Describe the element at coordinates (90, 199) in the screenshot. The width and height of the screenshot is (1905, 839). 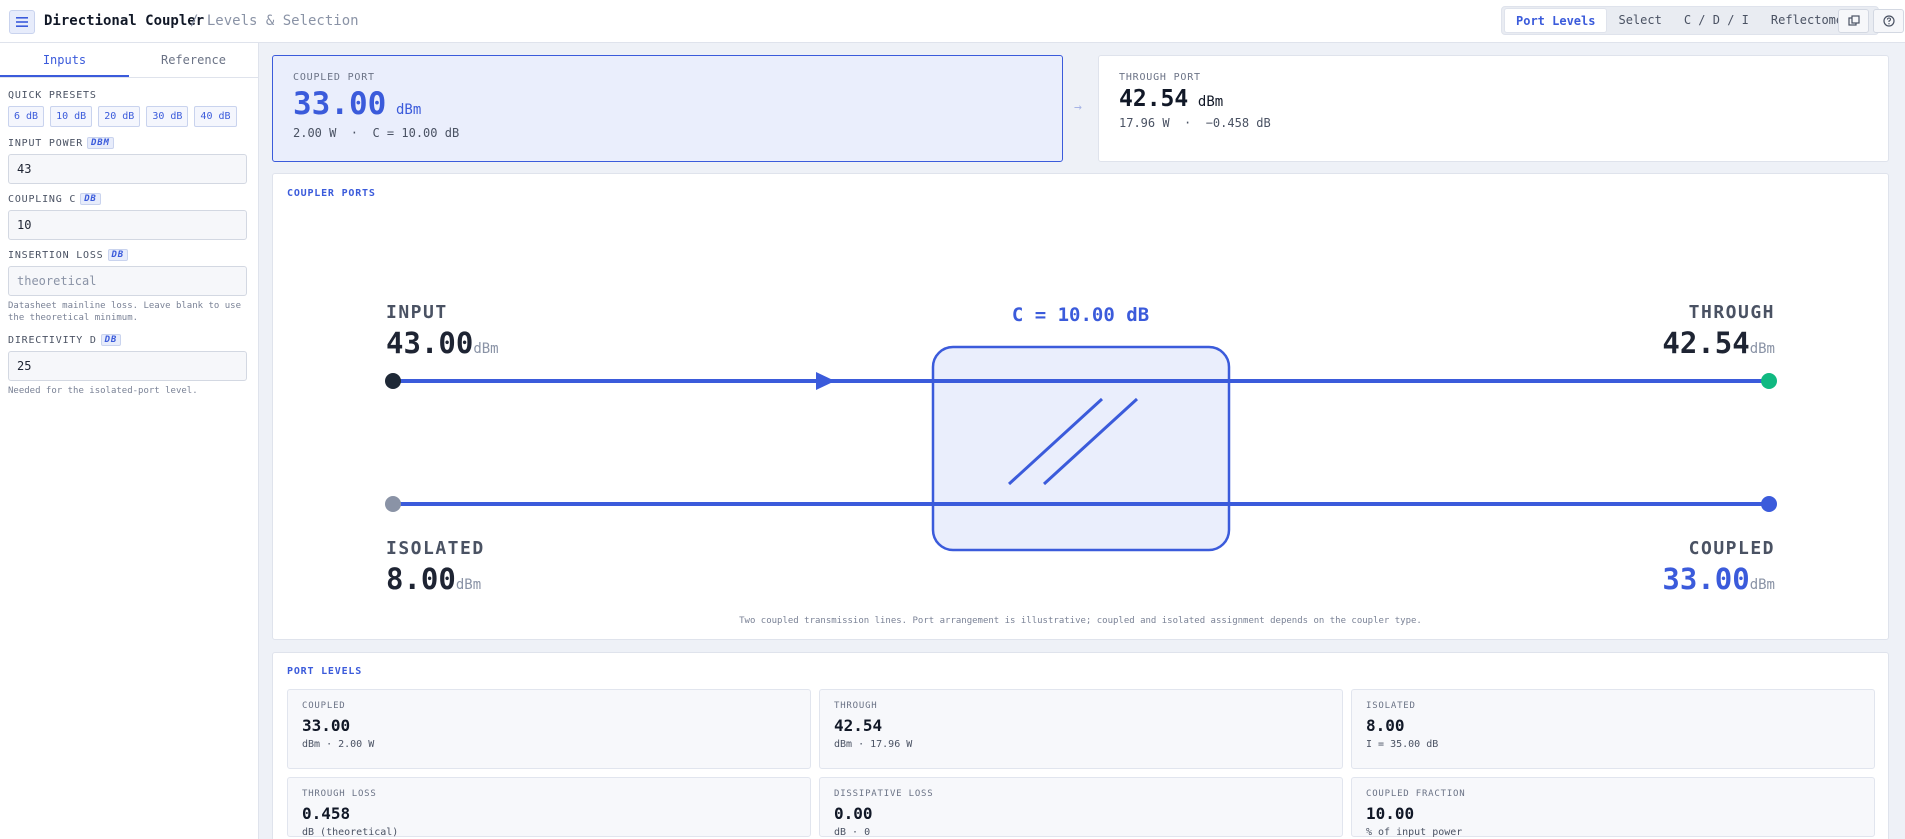
I see `coupling-unit: DB` at that location.